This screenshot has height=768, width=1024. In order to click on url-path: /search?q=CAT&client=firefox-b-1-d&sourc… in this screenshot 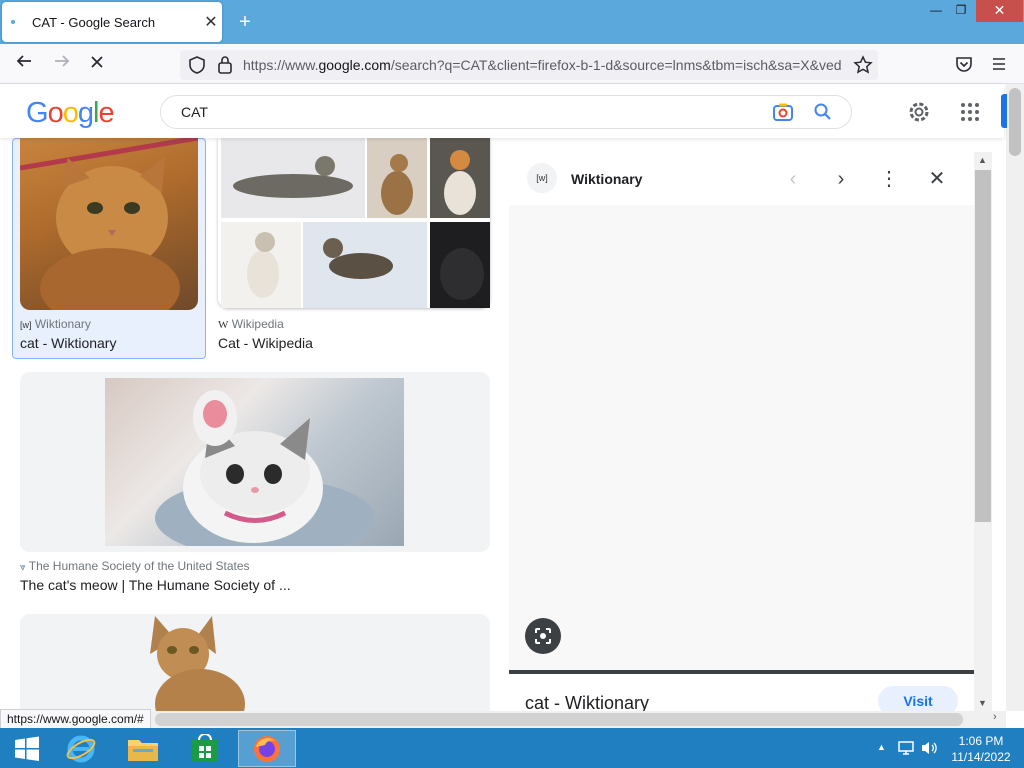, I will do `click(616, 65)`.